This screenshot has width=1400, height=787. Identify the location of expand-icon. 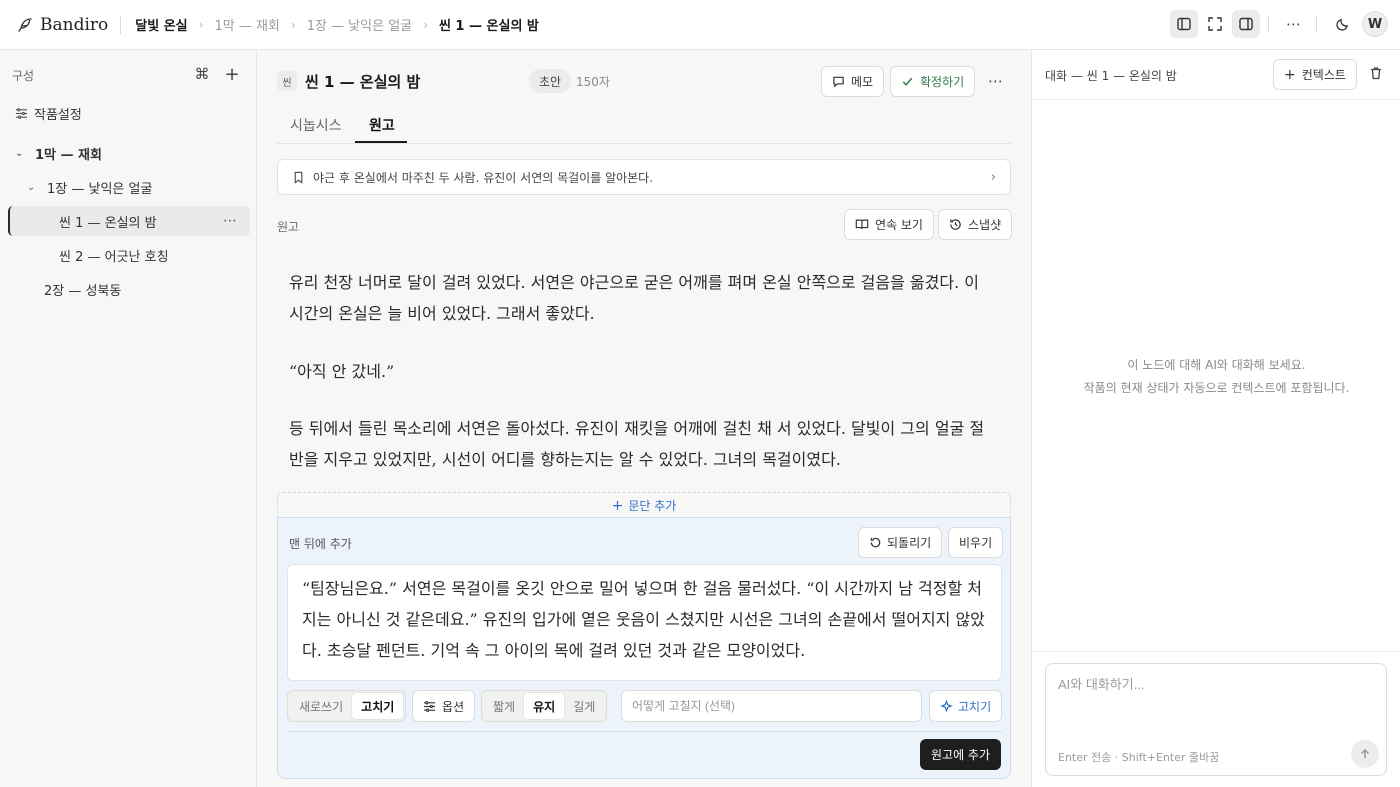
(1215, 24).